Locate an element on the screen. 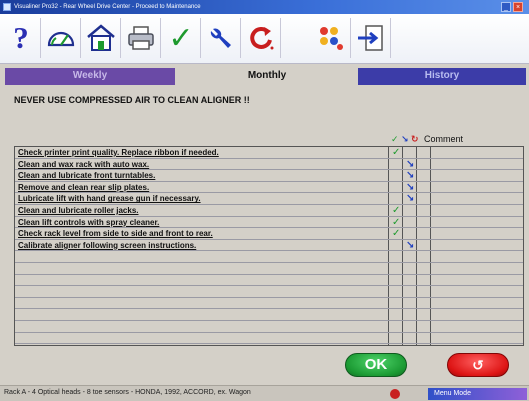  task-label: Clean lift controls with spray cleaner. is located at coordinates (89, 222).